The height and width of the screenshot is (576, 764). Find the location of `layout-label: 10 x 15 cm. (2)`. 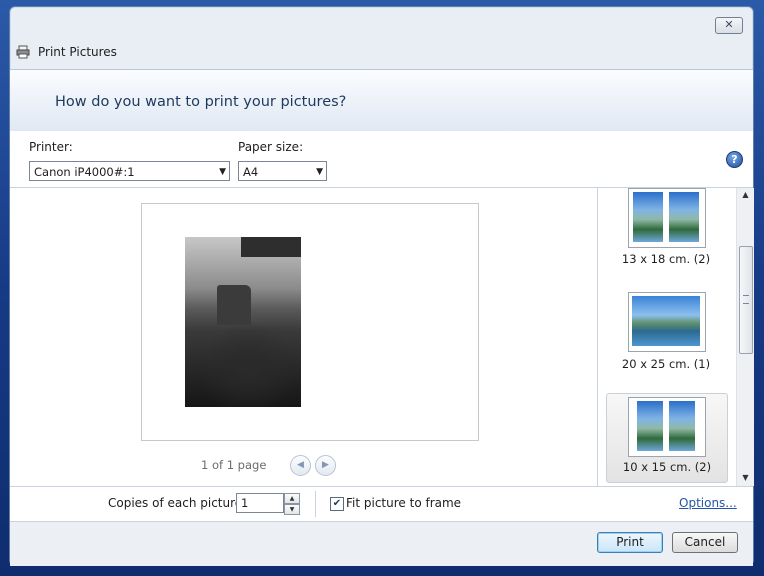

layout-label: 10 x 15 cm. (2) is located at coordinates (667, 467).